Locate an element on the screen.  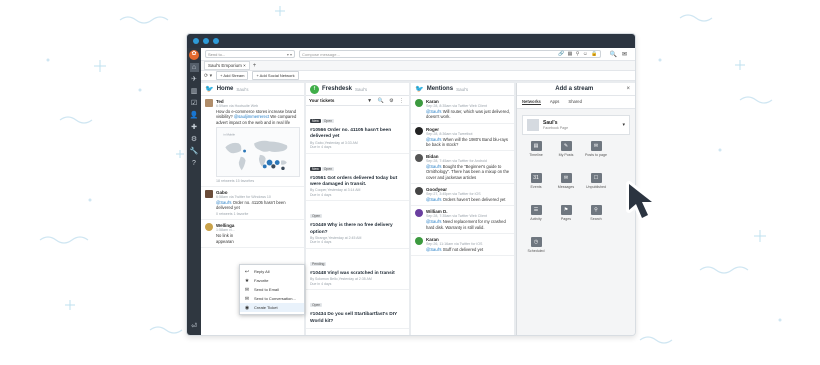
logout-icon: ⏎ is located at coordinates (194, 326).